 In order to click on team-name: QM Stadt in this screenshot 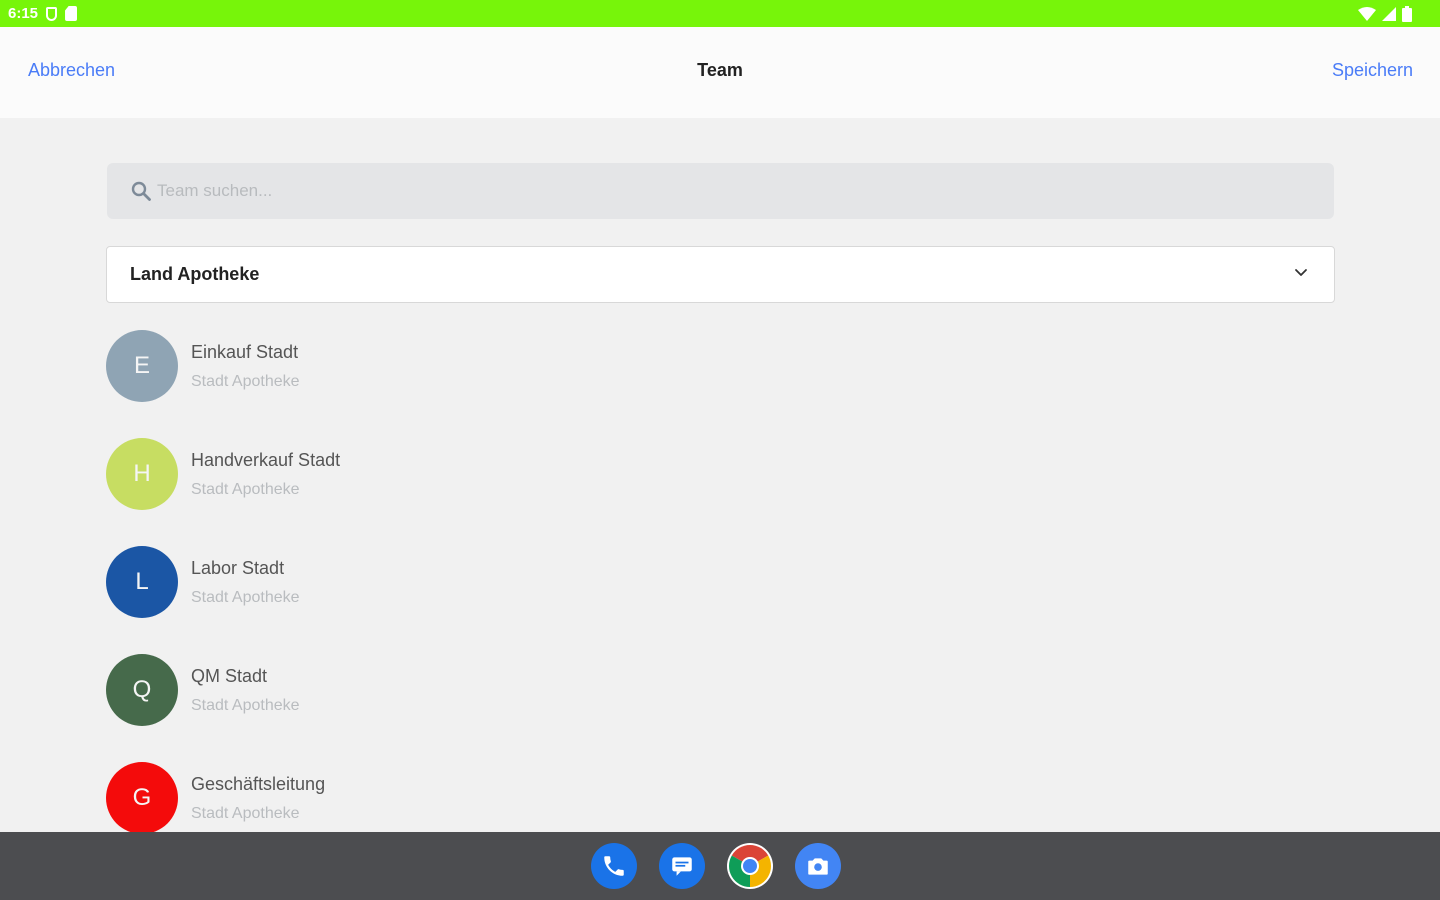, I will do `click(229, 675)`.